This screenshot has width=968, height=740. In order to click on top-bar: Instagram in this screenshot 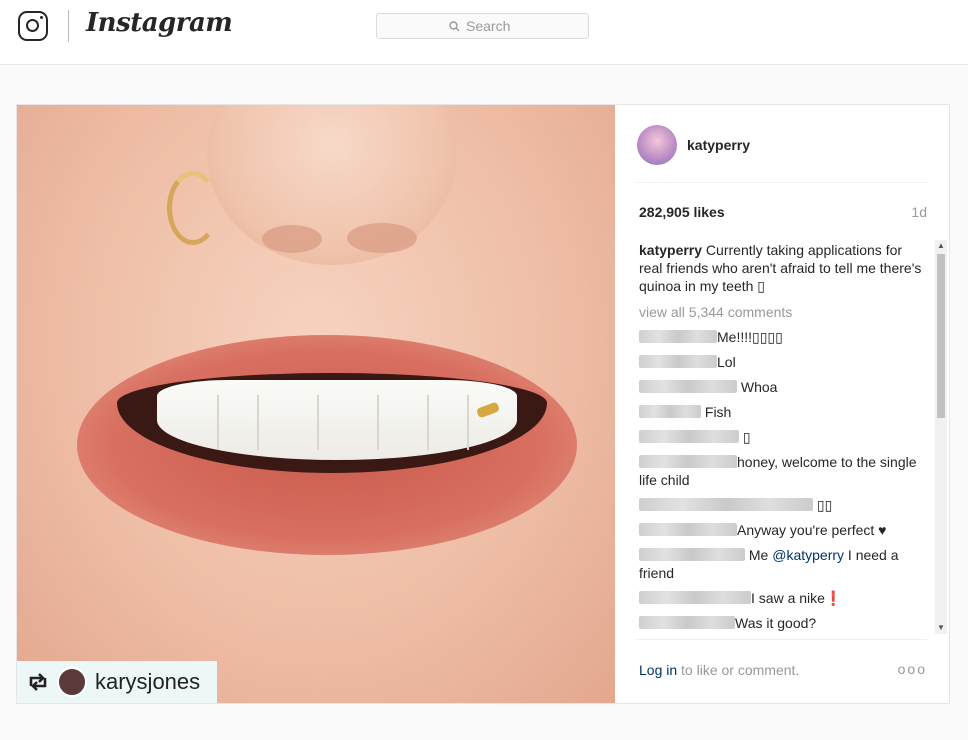, I will do `click(484, 32)`.